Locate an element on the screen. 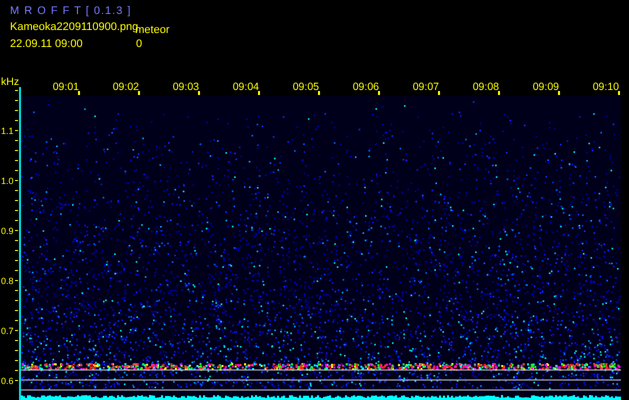  frequency-label: 1.0 is located at coordinates (7, 181).